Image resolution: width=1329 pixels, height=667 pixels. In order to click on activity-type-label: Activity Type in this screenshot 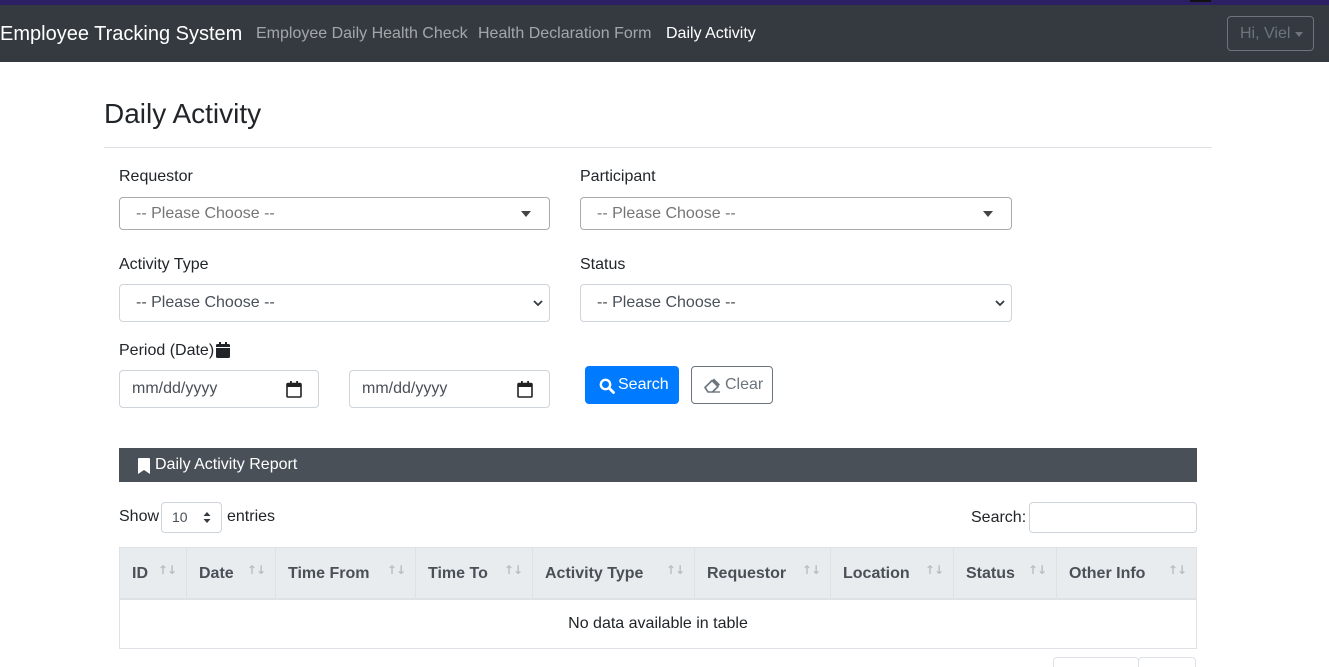, I will do `click(164, 264)`.